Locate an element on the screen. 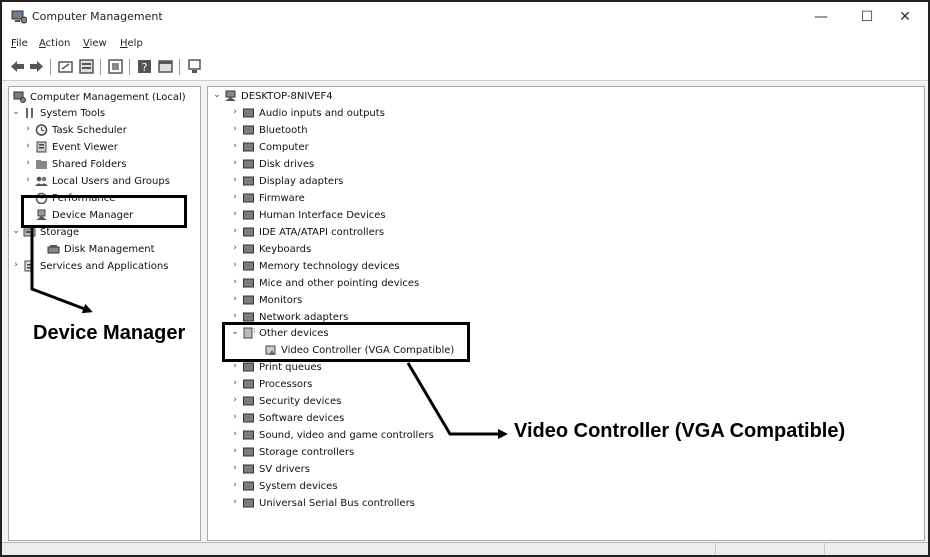 Image resolution: width=930 pixels, height=557 pixels. tree-node-disk-management: Disk Management is located at coordinates (115, 250).